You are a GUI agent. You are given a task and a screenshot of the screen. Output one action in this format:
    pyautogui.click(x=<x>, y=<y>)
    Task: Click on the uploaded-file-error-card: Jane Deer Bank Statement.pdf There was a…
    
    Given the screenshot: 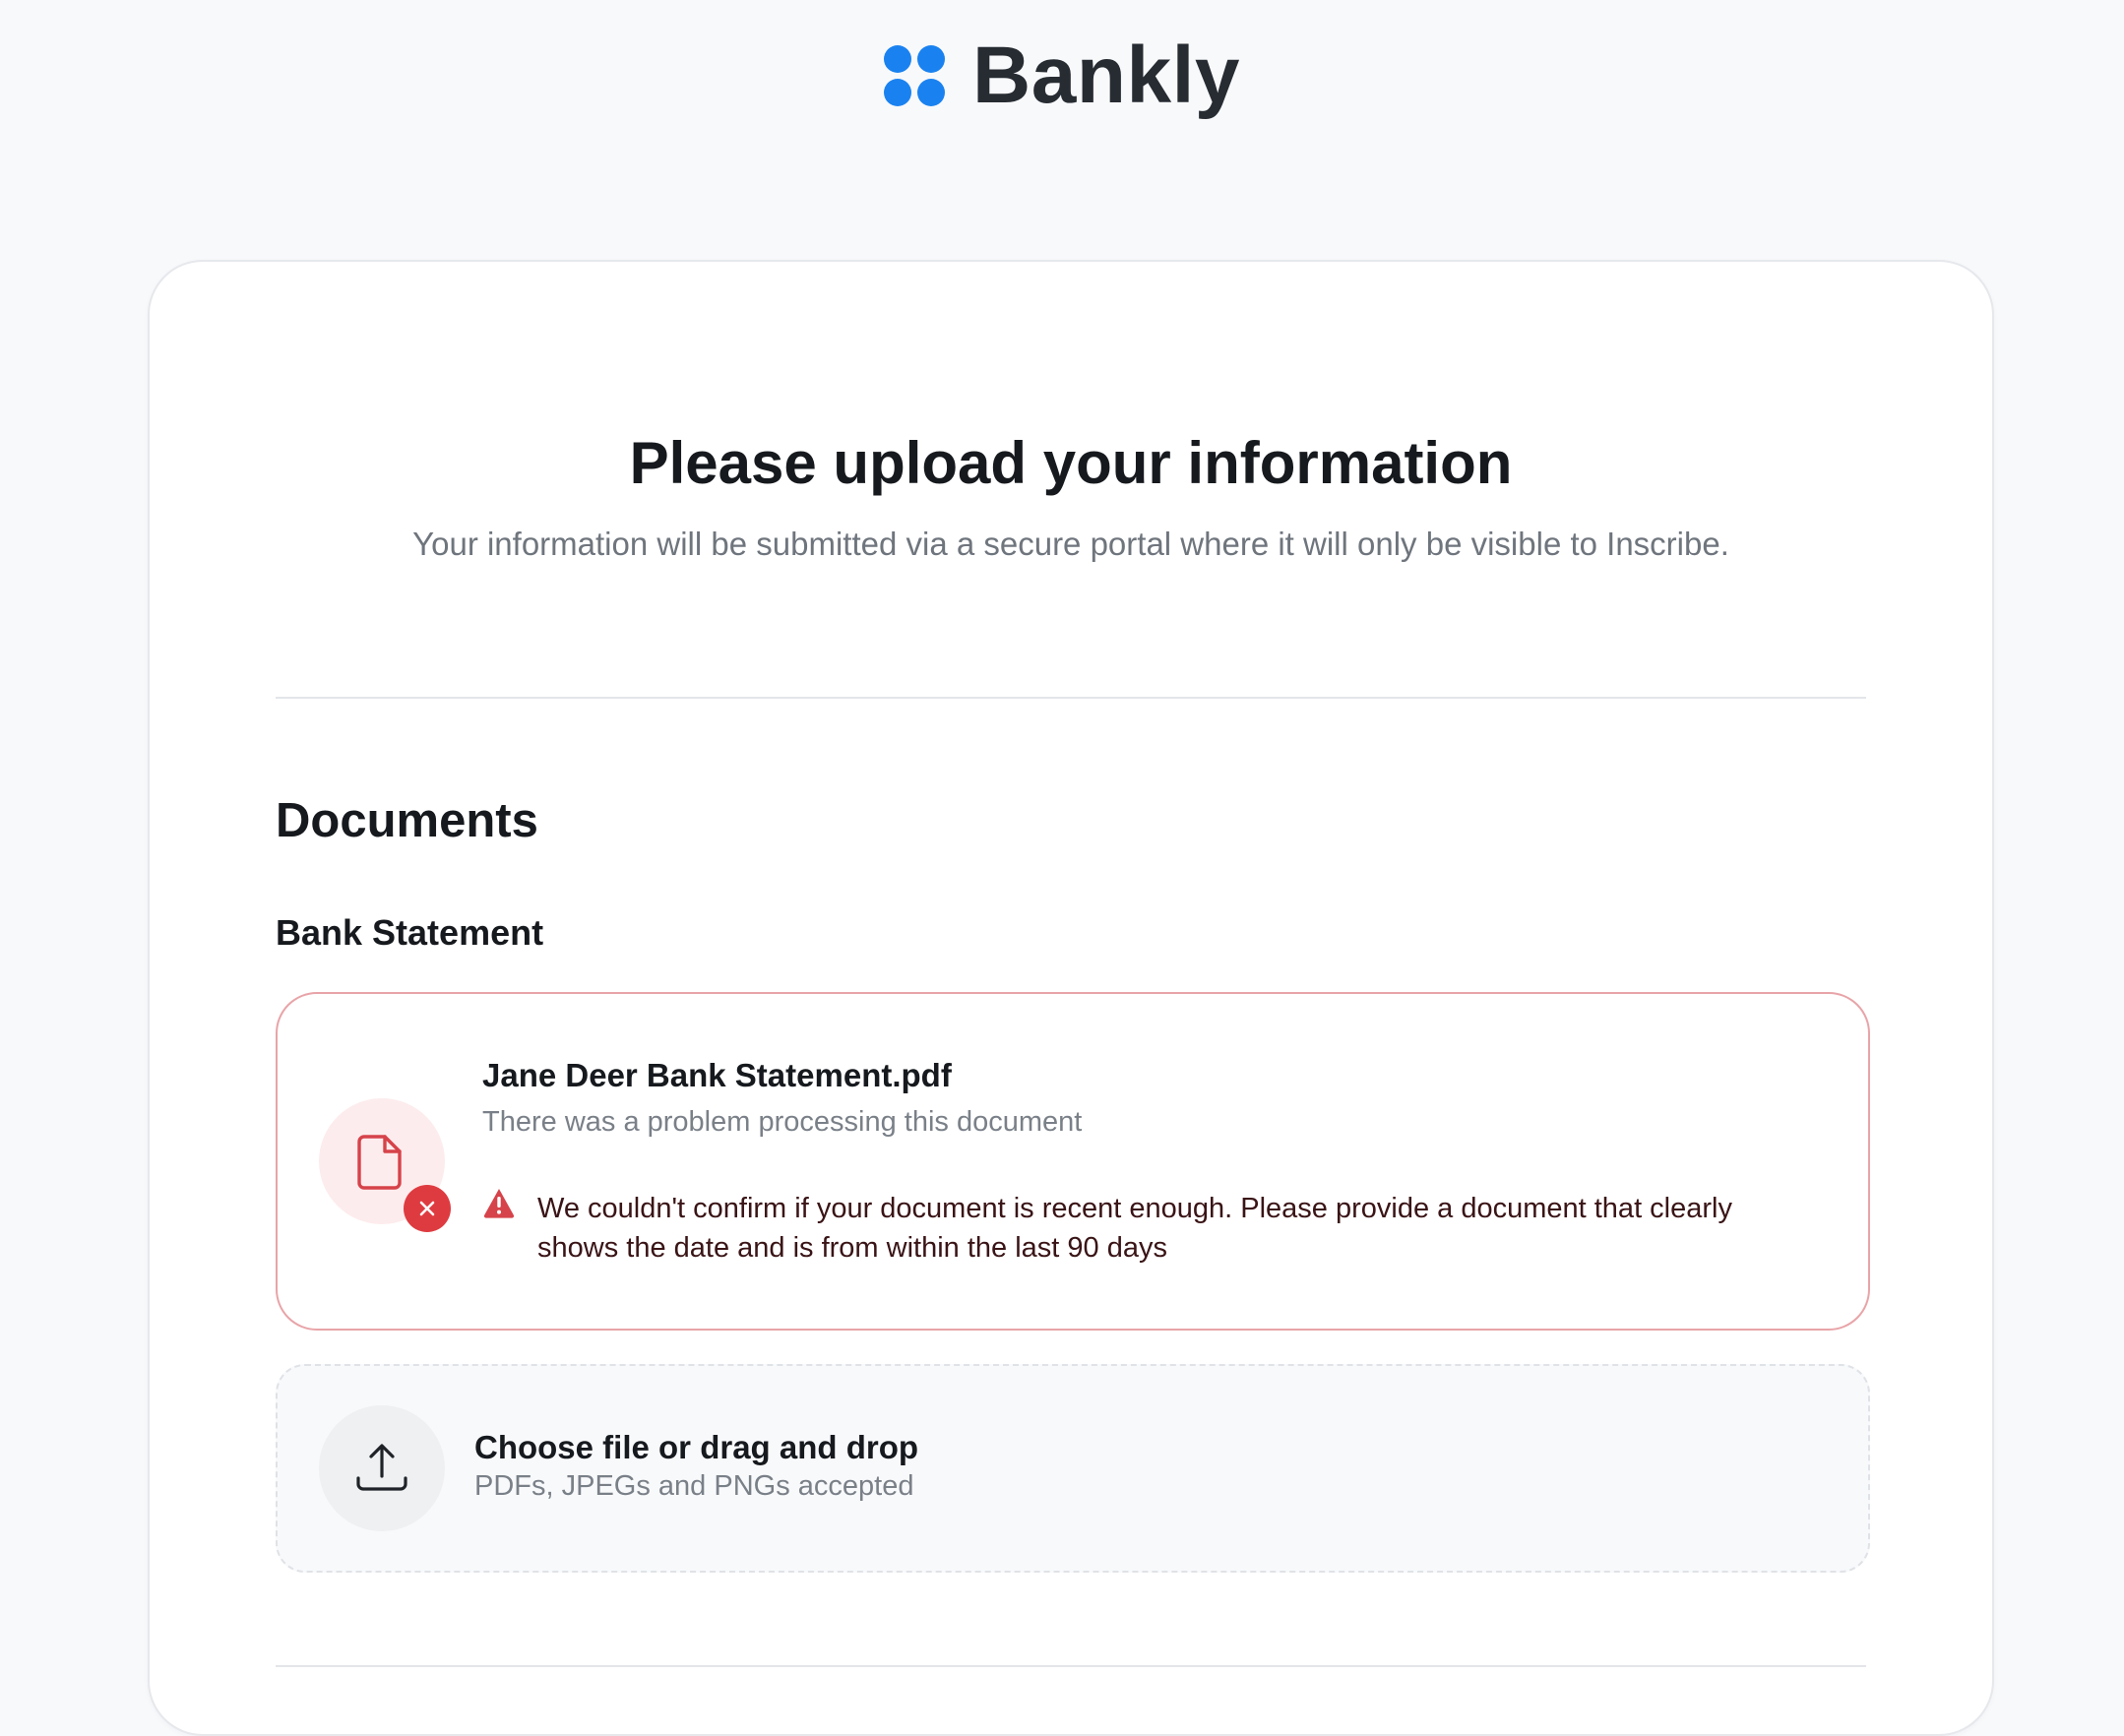 What is the action you would take?
    pyautogui.click(x=1073, y=1161)
    